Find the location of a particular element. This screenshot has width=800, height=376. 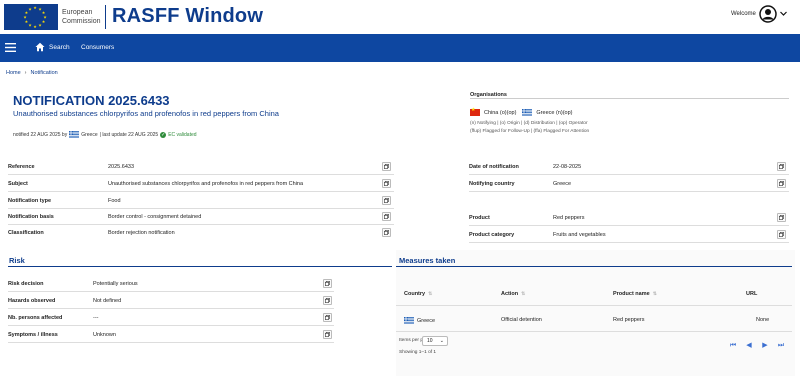

field-value: Red peppers is located at coordinates (569, 217).